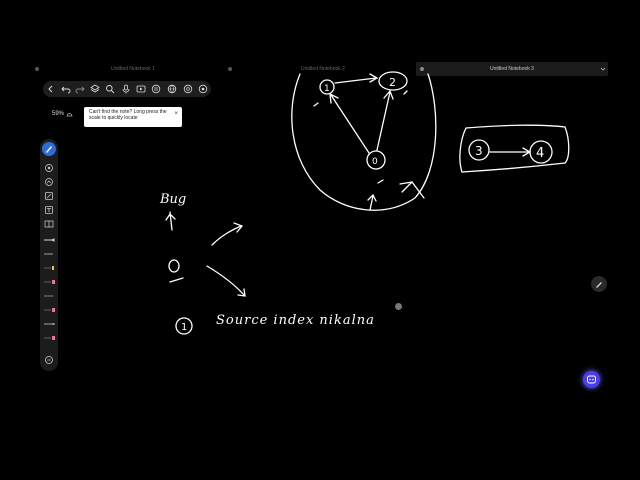  What do you see at coordinates (479, 151) in the screenshot?
I see `ink-node-3-label: 3` at bounding box center [479, 151].